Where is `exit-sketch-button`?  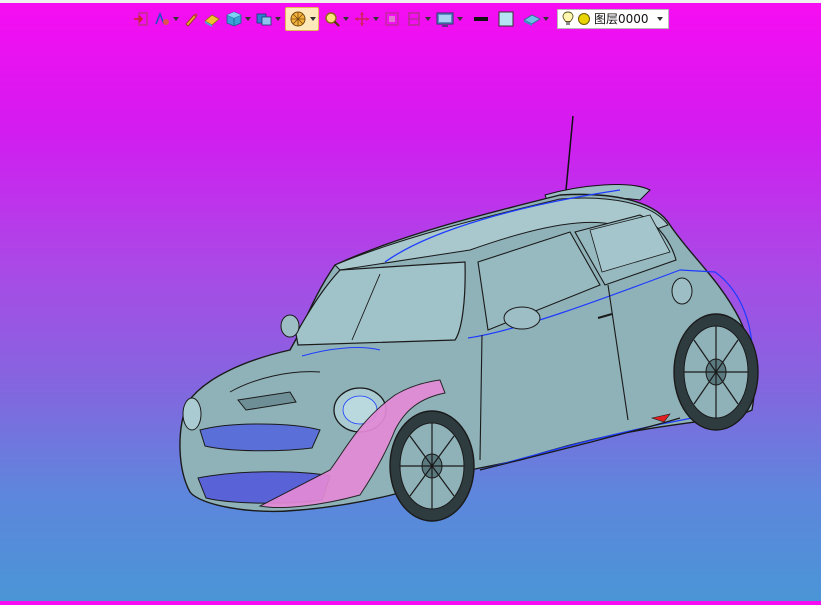
exit-sketch-button is located at coordinates (141, 19).